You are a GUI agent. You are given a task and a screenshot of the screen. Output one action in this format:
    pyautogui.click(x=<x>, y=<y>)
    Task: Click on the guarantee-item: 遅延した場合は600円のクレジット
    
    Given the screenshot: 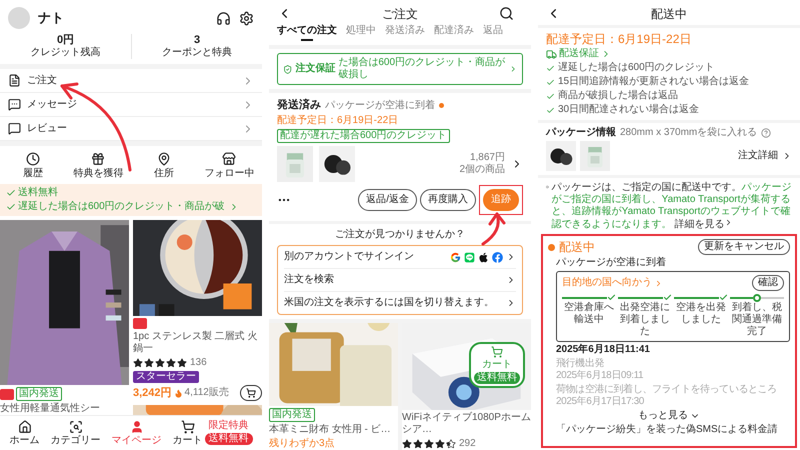 What is the action you would take?
    pyautogui.click(x=636, y=68)
    